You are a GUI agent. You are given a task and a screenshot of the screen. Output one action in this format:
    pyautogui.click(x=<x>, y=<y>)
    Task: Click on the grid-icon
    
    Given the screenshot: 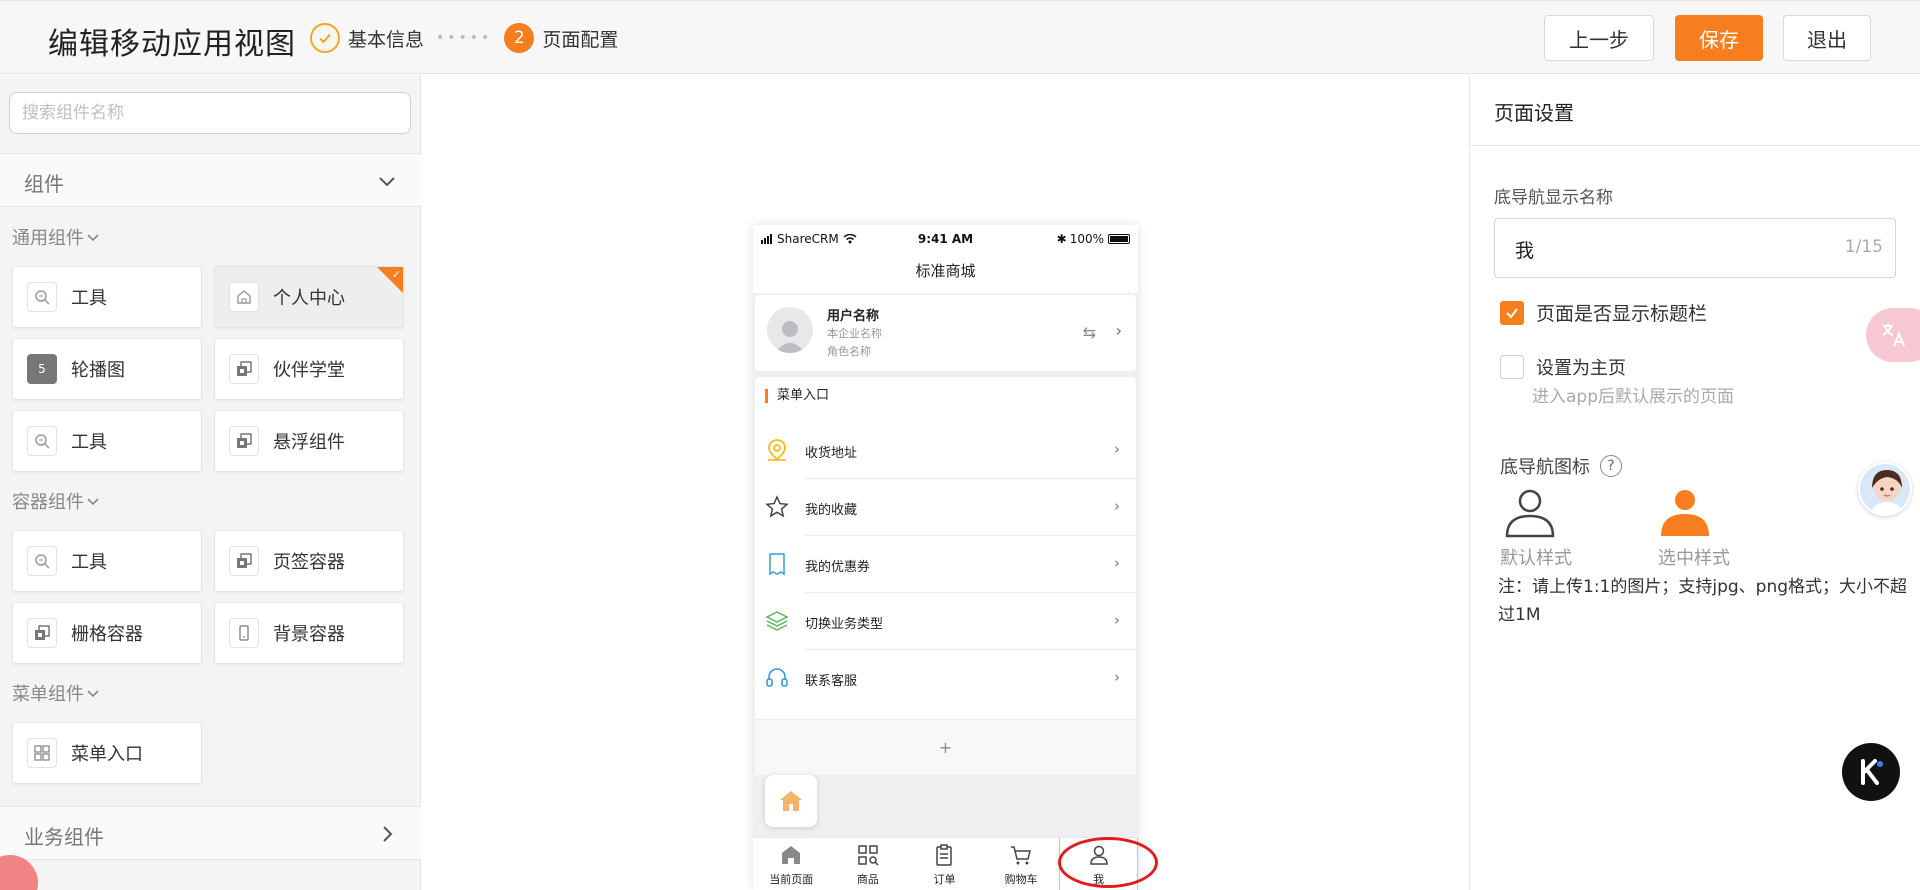 What is the action you would take?
    pyautogui.click(x=42, y=753)
    